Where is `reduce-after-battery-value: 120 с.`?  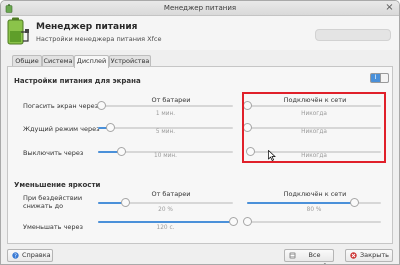
reduce-after-battery-value: 120 с. is located at coordinates (165, 228).